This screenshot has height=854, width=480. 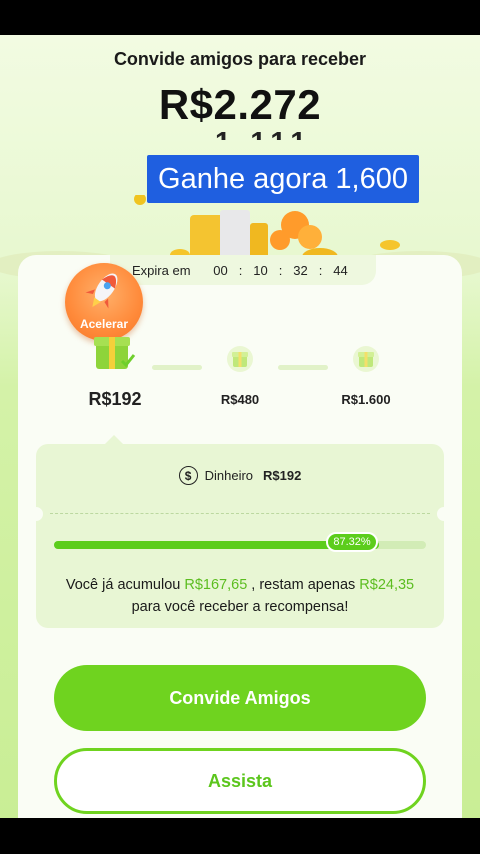 I want to click on timer-seconds: 44, so click(x=340, y=270).